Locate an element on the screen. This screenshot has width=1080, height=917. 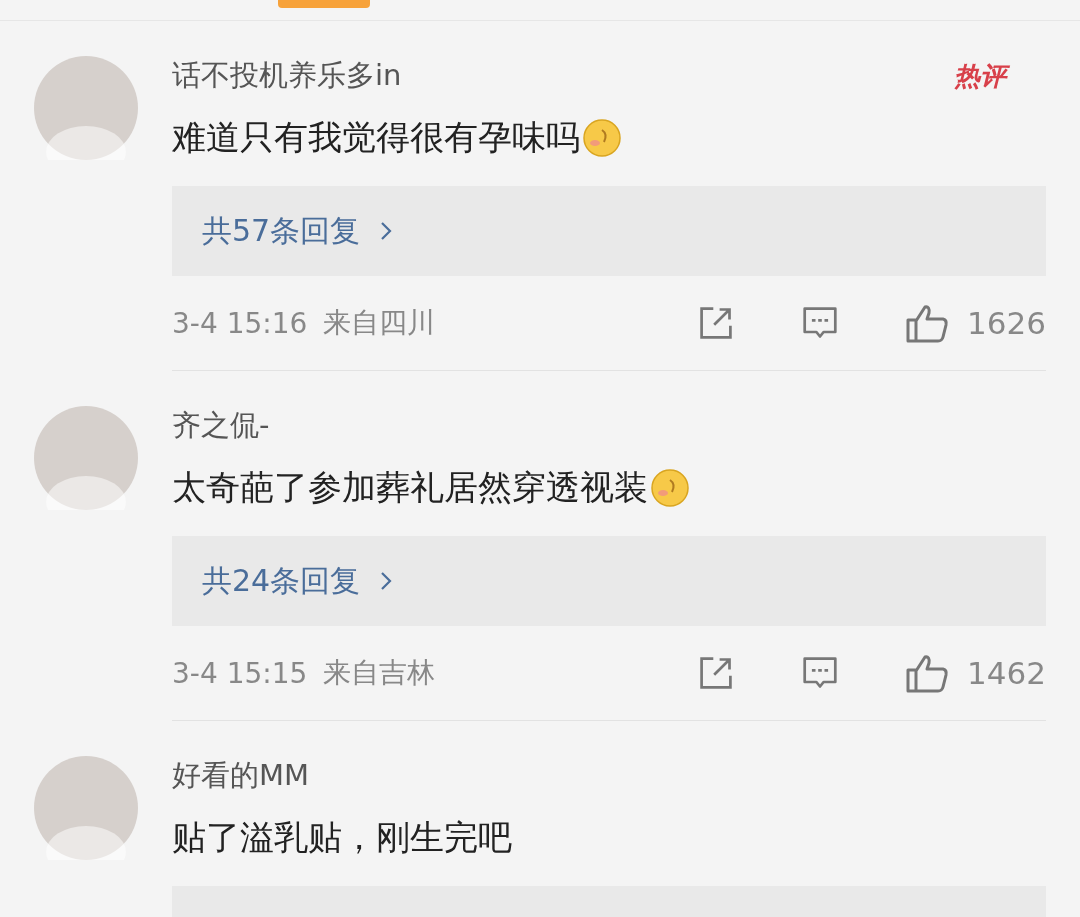
user-name: 齐之侃- is located at coordinates (221, 426).